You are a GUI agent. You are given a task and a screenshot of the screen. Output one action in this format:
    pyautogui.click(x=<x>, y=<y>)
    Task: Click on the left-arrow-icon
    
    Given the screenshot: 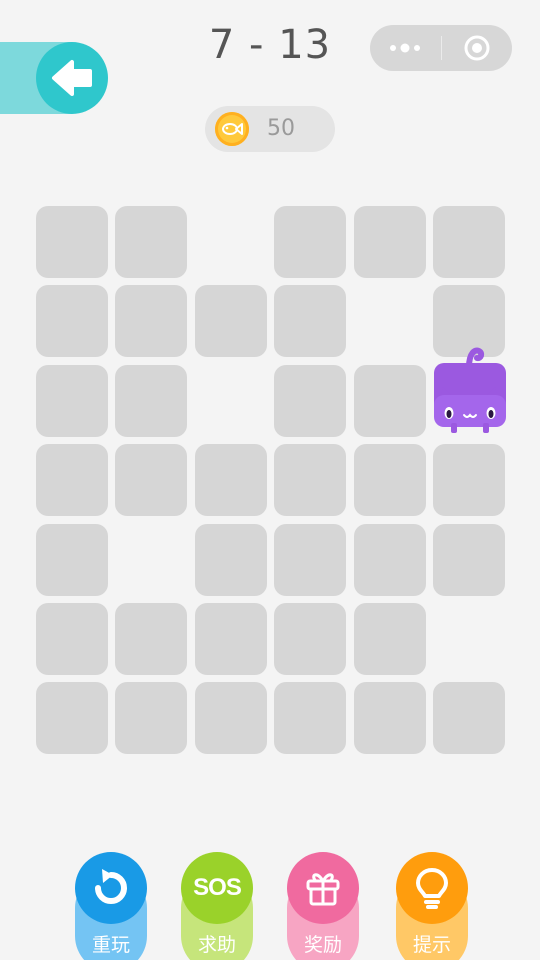 What is the action you would take?
    pyautogui.click(x=72, y=78)
    